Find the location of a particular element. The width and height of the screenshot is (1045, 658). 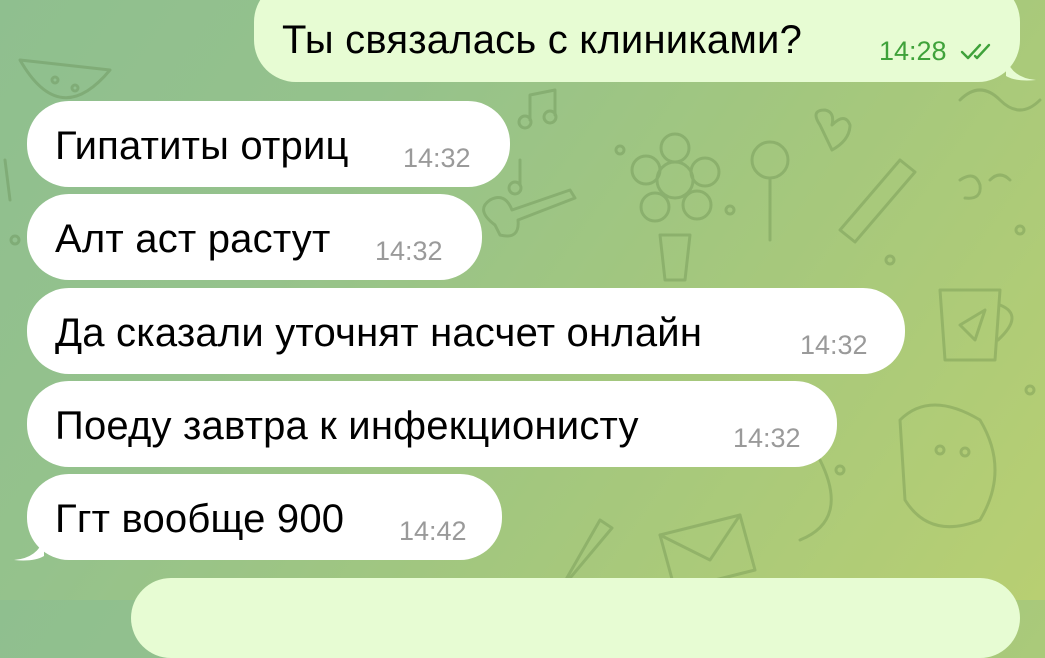

message-time: 14:28 is located at coordinates (913, 51).